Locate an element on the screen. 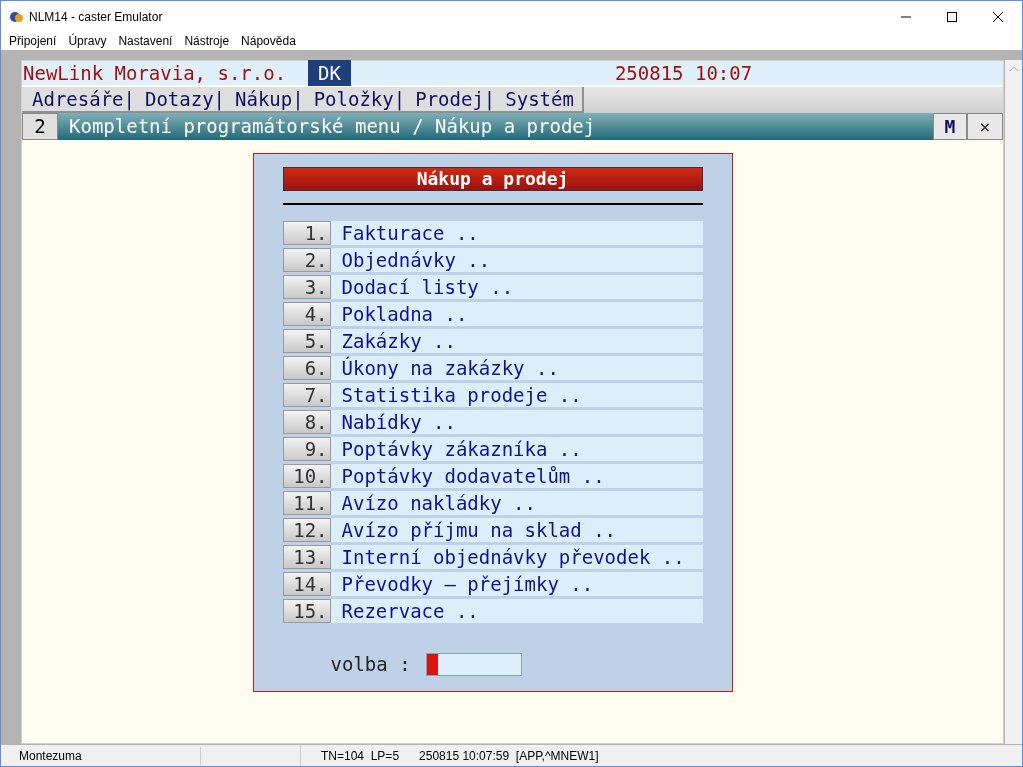 Image resolution: width=1023 pixels, height=767 pixels. menu-option: Avízo příjmu na sklad .. is located at coordinates (516, 530).